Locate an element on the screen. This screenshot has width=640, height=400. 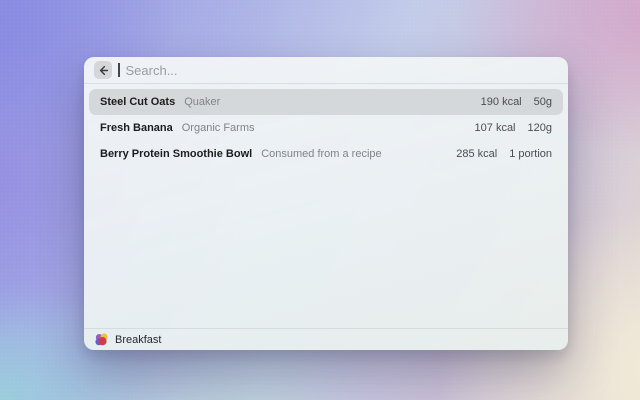
food-metrics: 190 kcal 50g is located at coordinates (516, 102).